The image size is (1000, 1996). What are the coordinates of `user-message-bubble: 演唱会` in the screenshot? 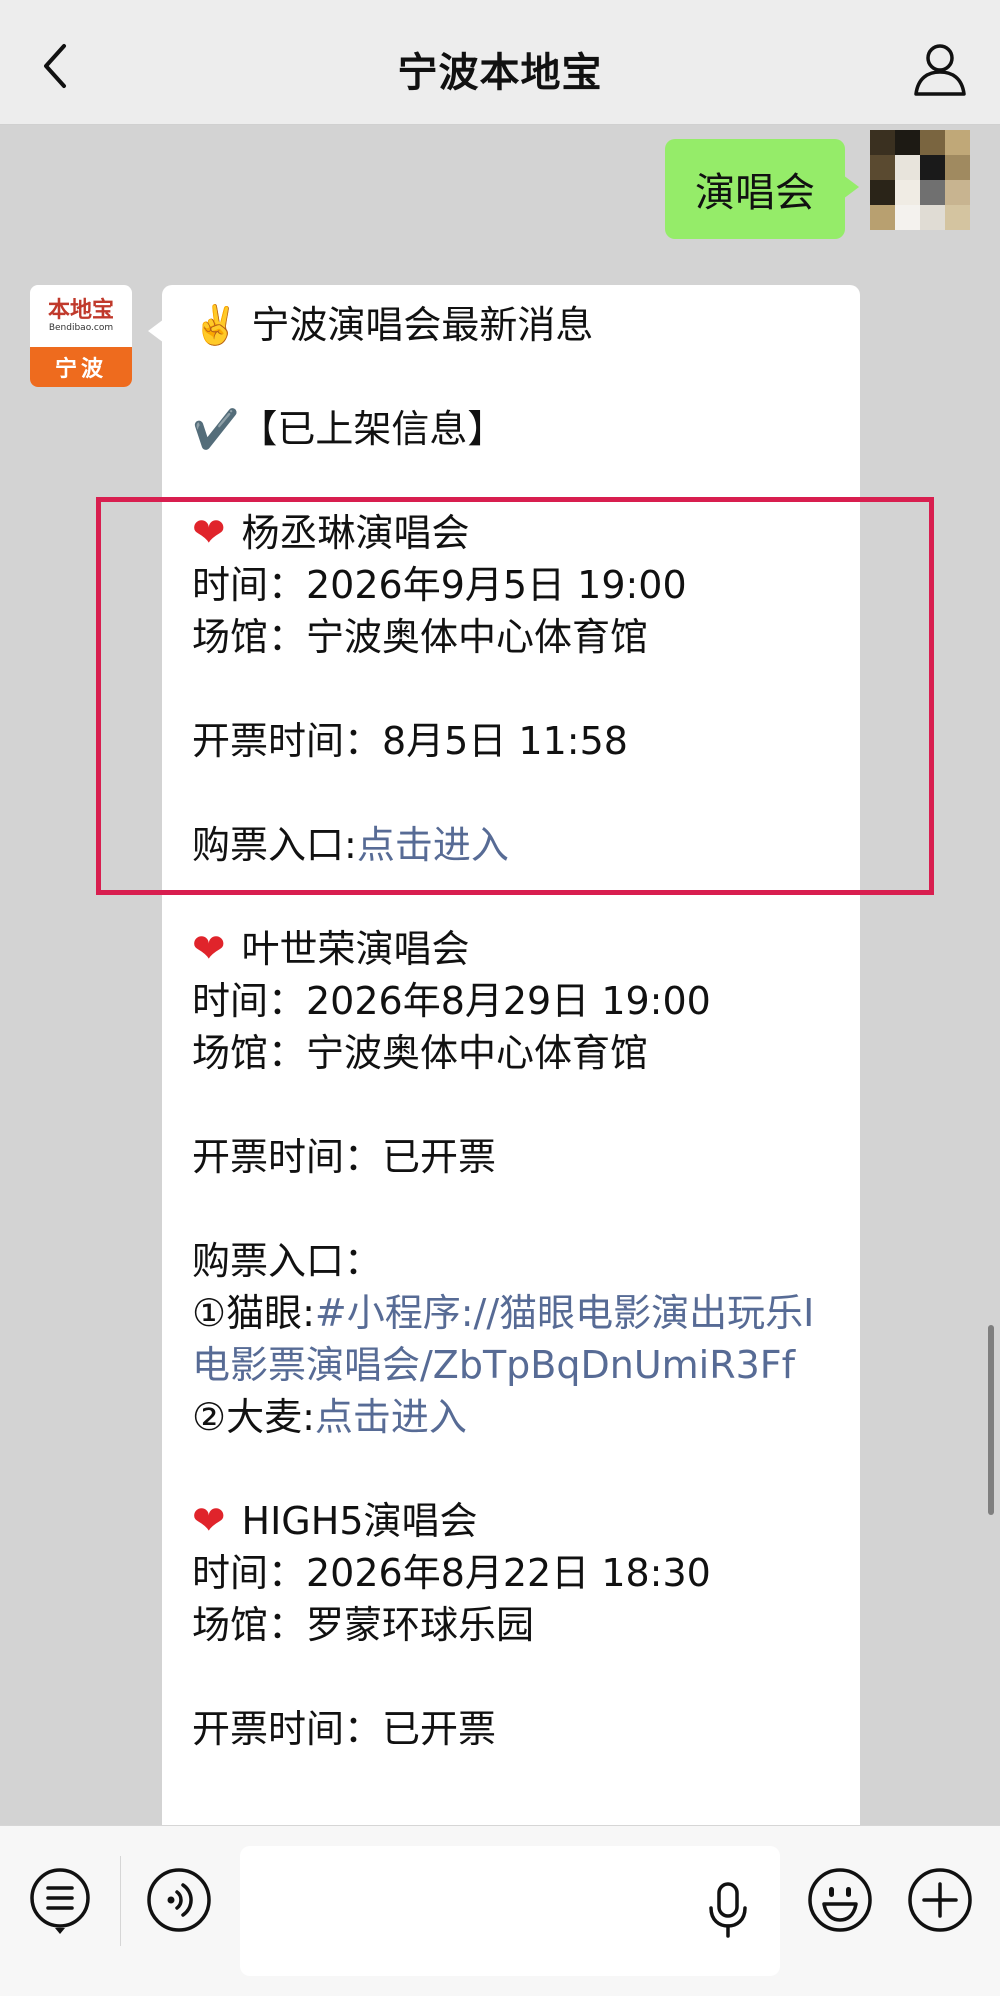 It's located at (762, 189).